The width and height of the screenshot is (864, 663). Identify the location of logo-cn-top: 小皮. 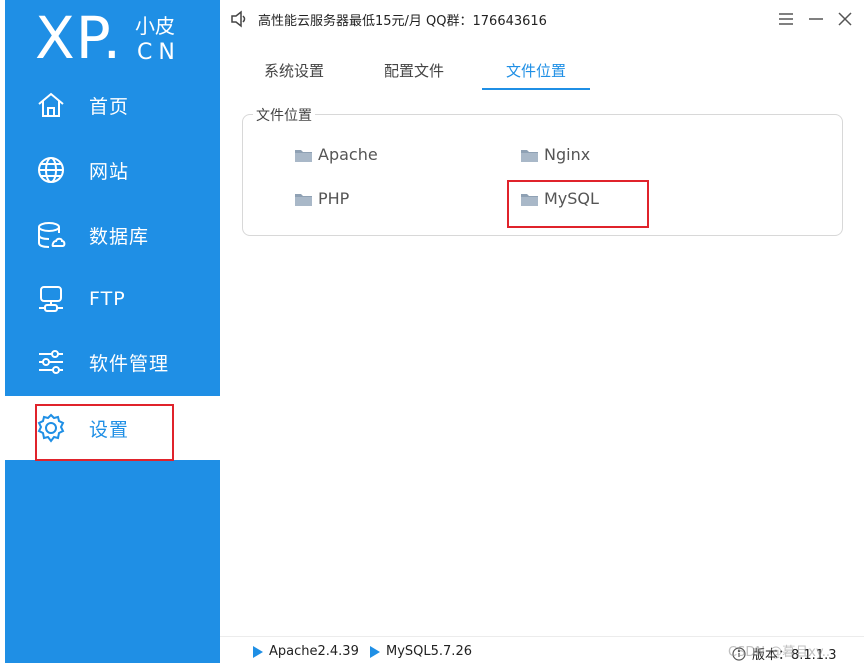
(155, 26).